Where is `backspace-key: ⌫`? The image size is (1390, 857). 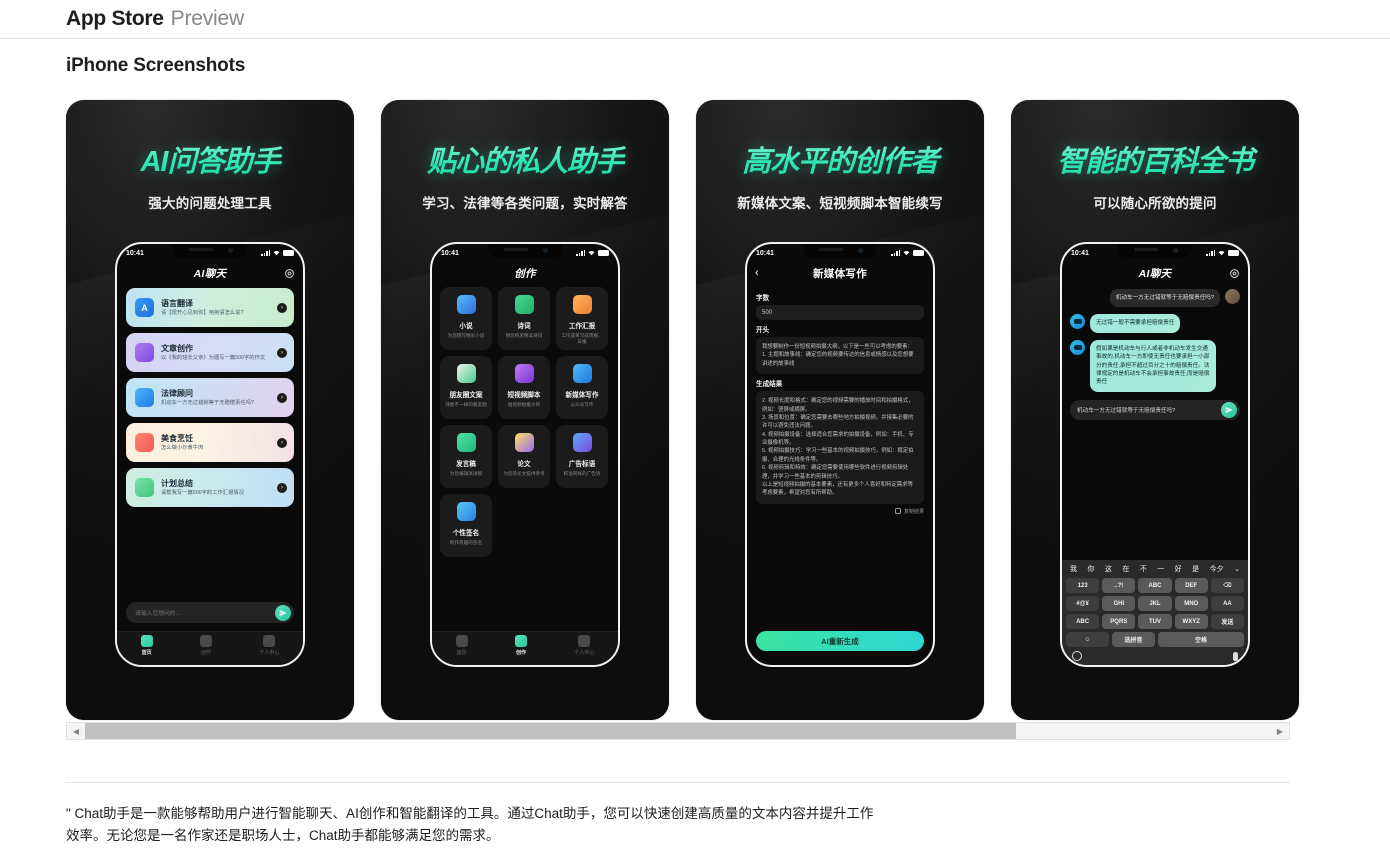 backspace-key: ⌫ is located at coordinates (1227, 585).